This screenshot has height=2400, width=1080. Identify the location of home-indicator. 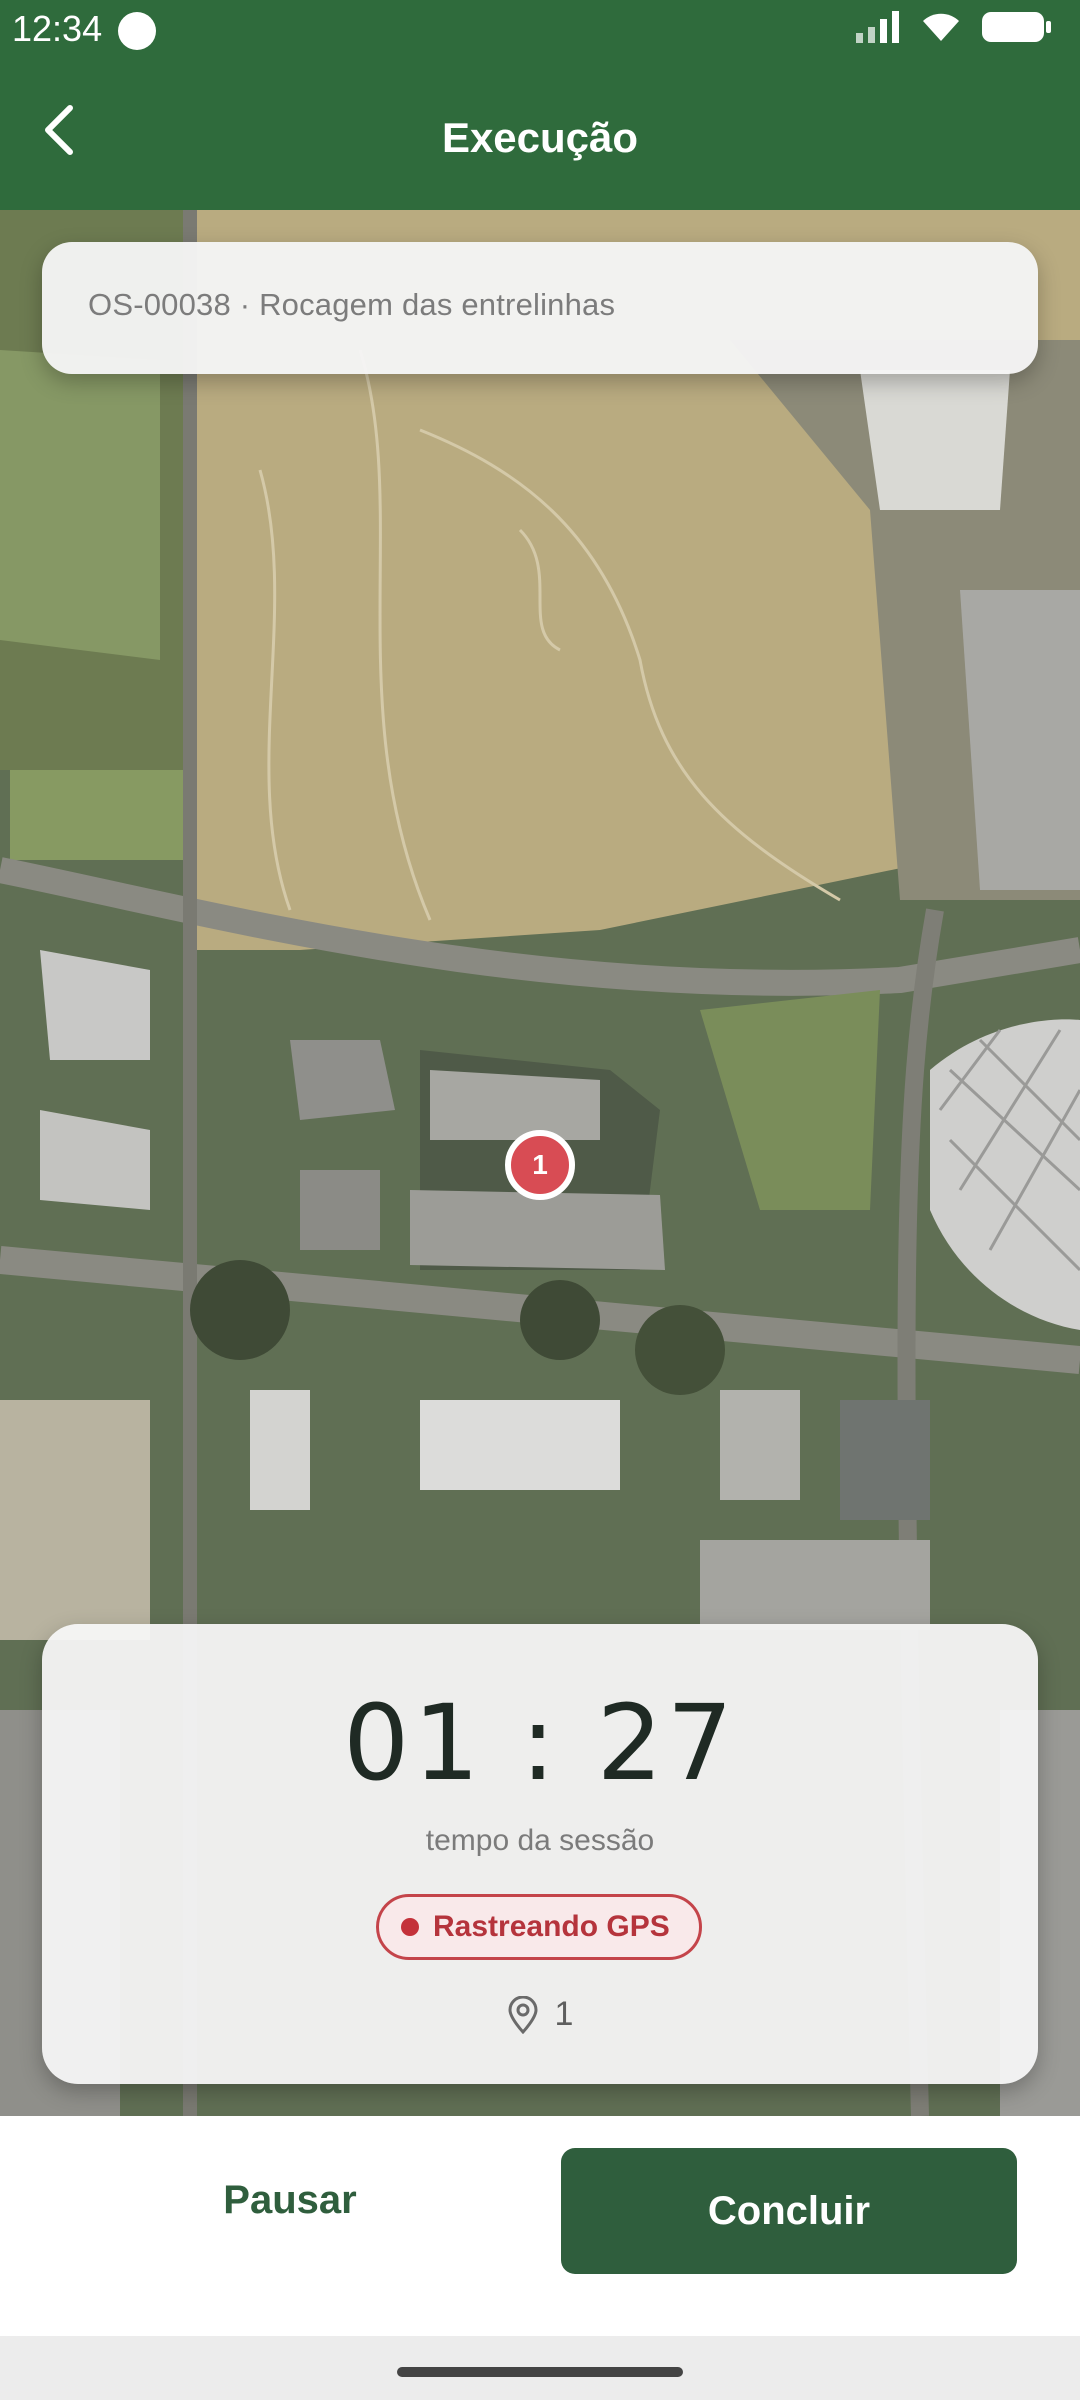
(540, 2372).